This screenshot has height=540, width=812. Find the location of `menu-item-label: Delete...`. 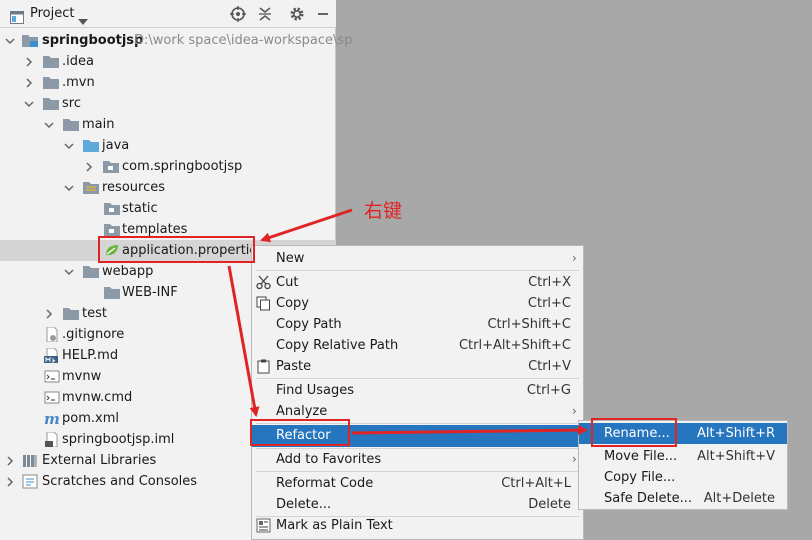

menu-item-label: Delete... is located at coordinates (304, 504).